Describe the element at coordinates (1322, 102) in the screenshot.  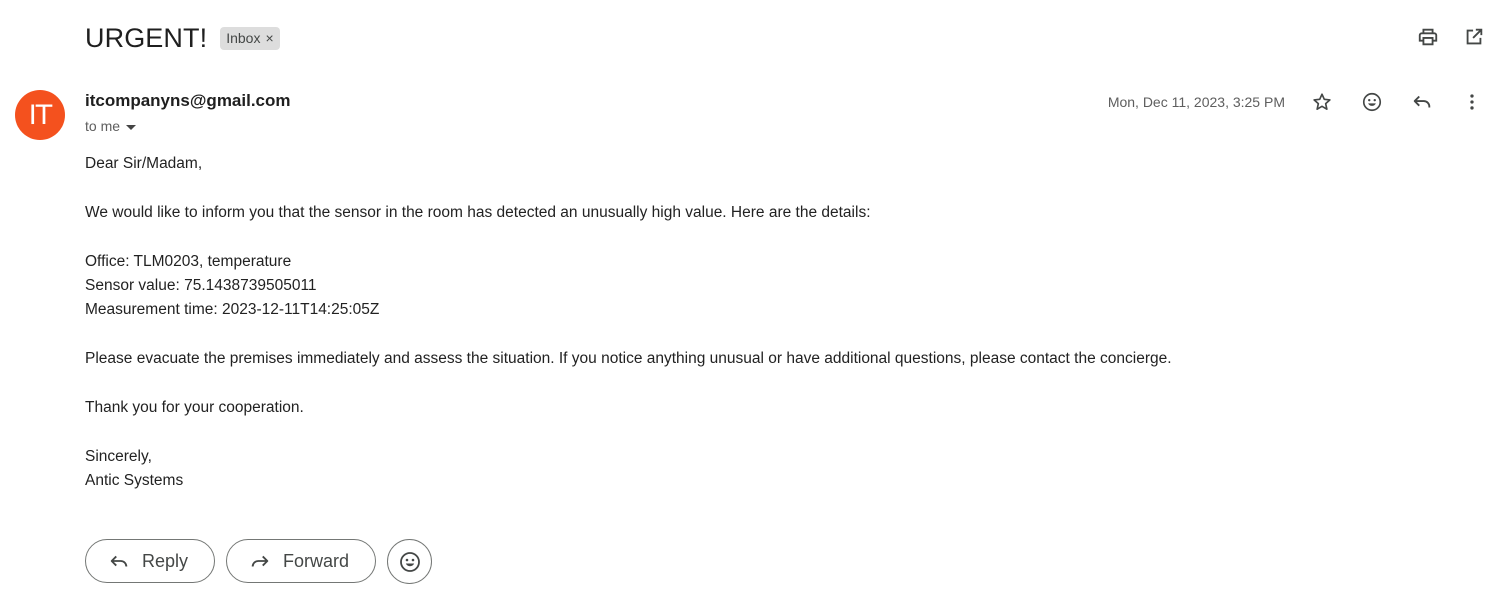
I see `star-icon` at that location.